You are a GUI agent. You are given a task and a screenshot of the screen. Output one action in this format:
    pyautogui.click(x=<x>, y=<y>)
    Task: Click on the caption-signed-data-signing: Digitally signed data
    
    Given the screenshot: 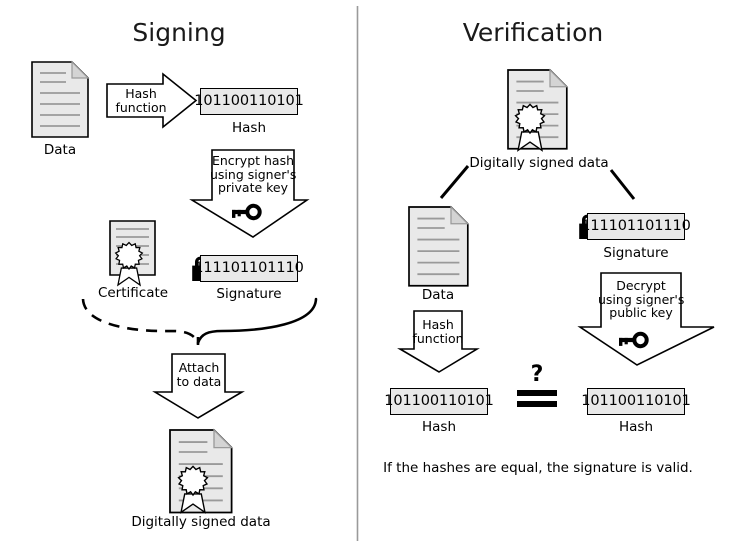 What is the action you would take?
    pyautogui.click(x=201, y=522)
    